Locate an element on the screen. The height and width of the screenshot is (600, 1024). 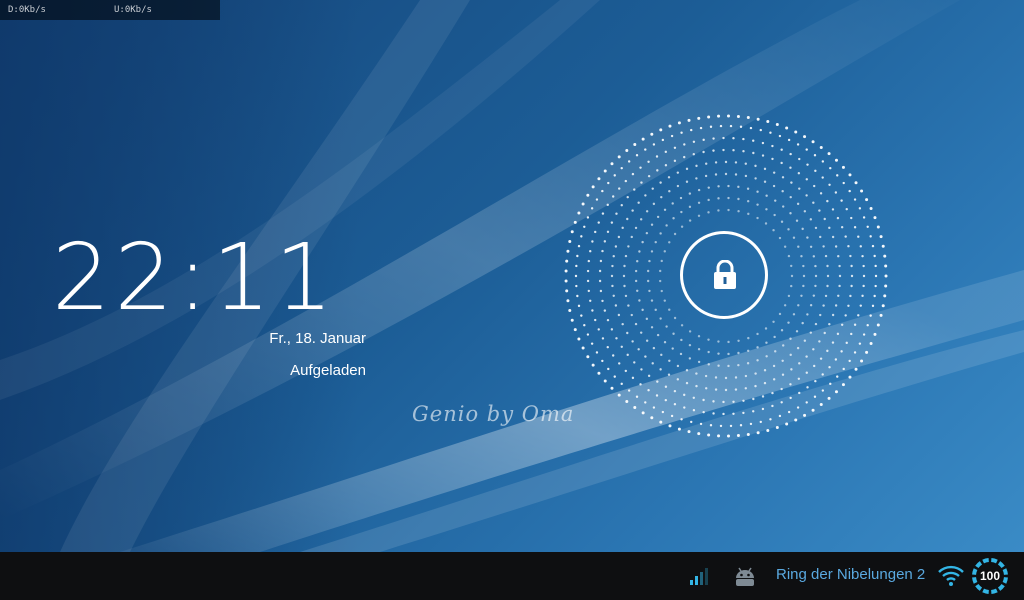
charge-status: Aufgeladen is located at coordinates (328, 370).